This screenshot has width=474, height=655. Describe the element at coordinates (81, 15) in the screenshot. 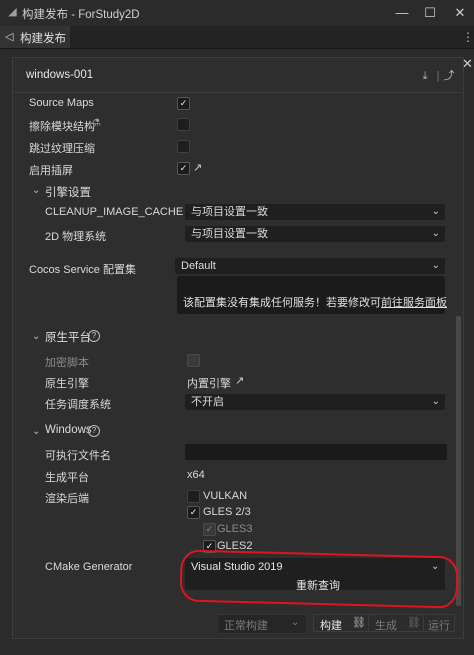

I see `window-title: 构建发布 - ForStudy2D` at that location.